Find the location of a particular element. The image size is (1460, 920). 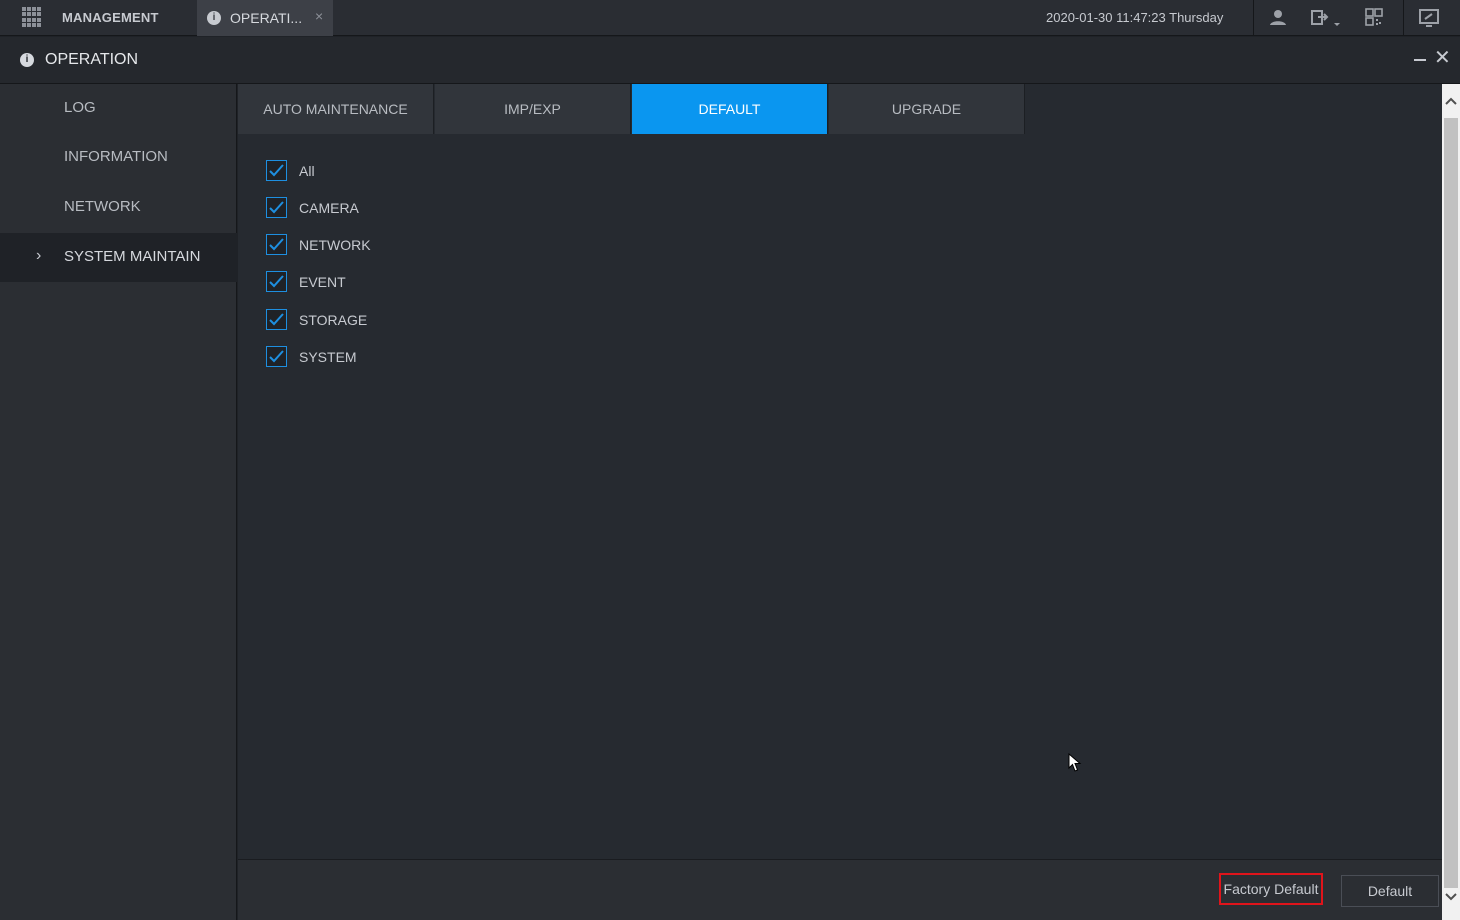

tab-imp-exp: IMP/EXP is located at coordinates (533, 109).